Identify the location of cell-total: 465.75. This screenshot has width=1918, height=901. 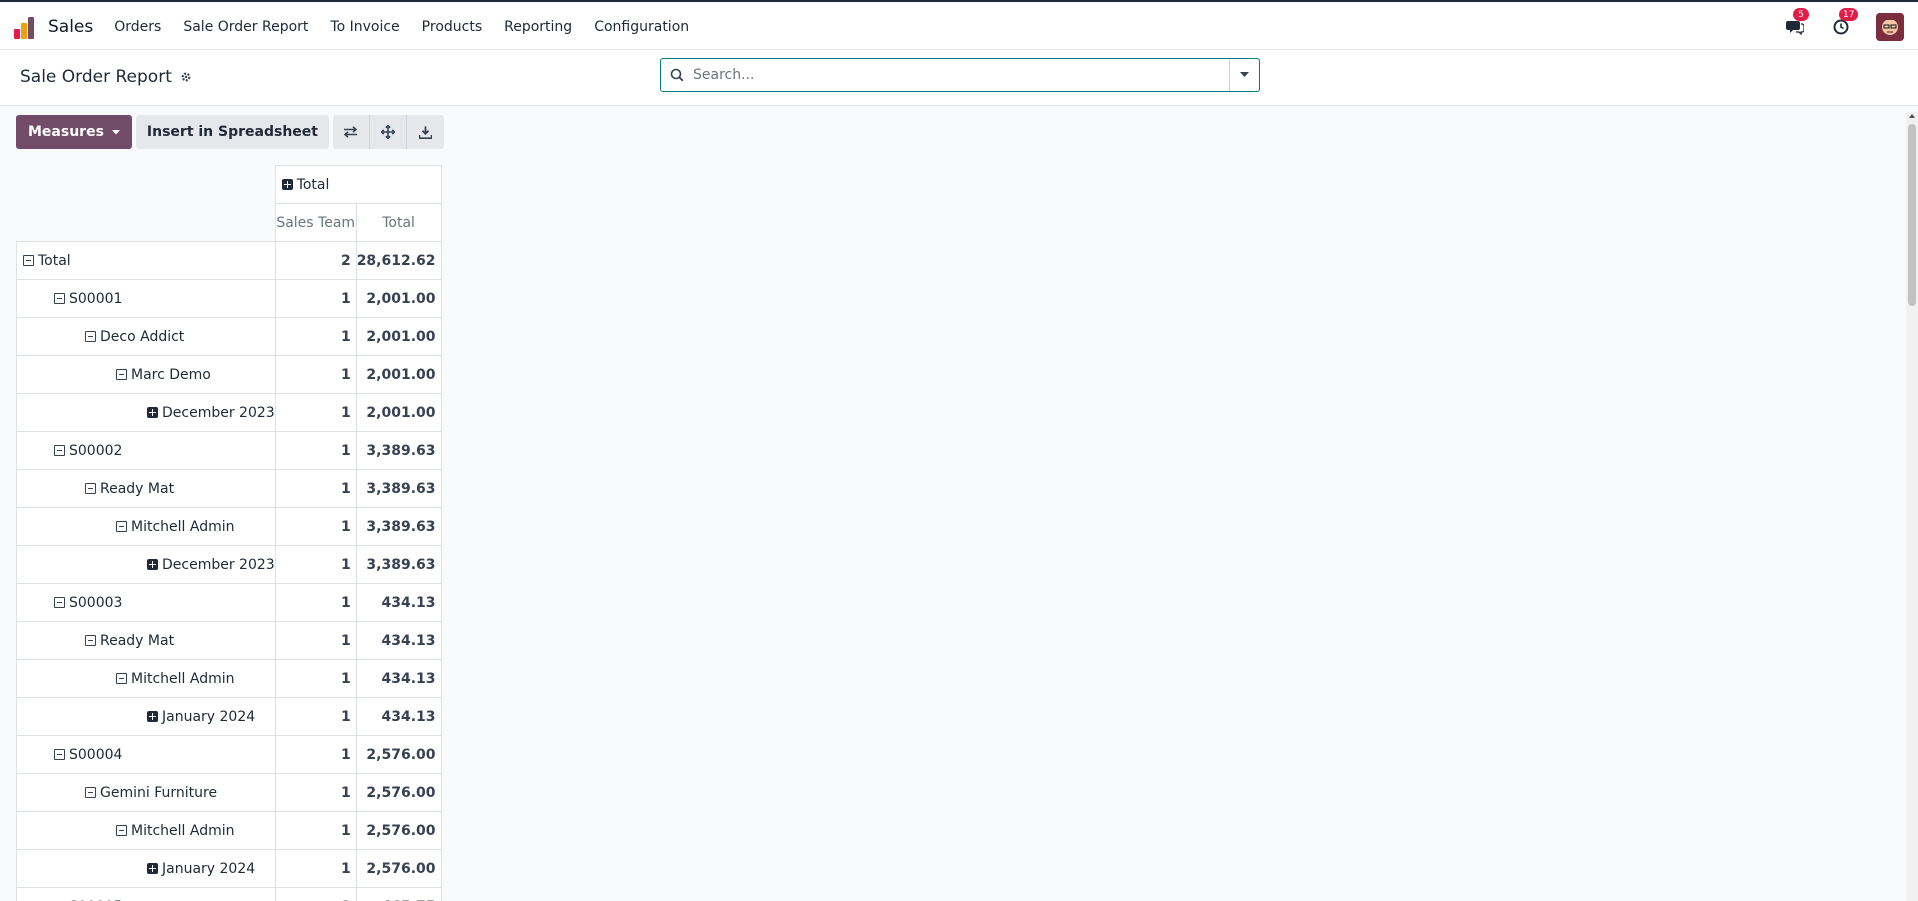
(398, 894).